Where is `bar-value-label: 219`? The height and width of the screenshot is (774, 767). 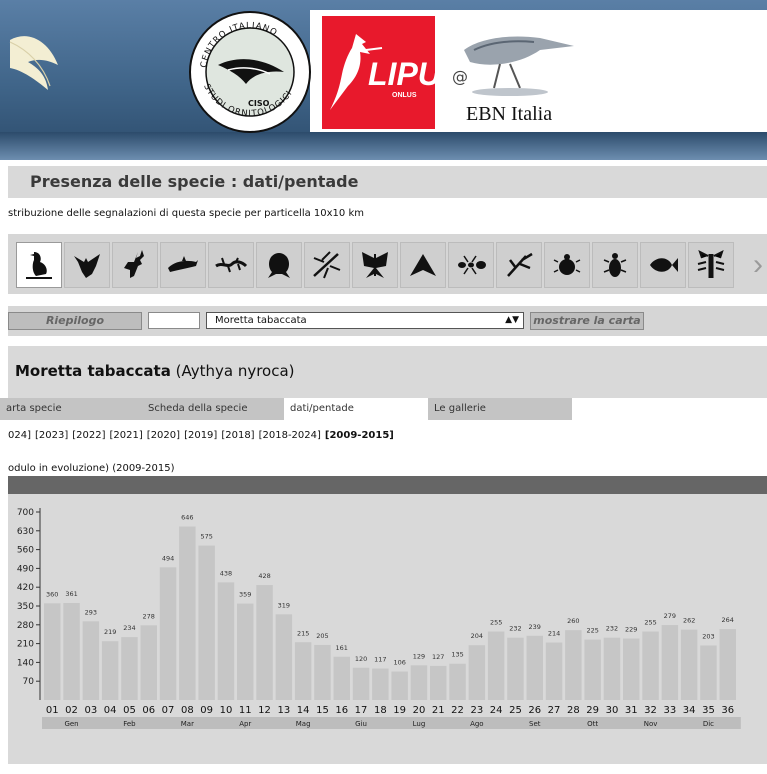
bar-value-label: 219 is located at coordinates (110, 632).